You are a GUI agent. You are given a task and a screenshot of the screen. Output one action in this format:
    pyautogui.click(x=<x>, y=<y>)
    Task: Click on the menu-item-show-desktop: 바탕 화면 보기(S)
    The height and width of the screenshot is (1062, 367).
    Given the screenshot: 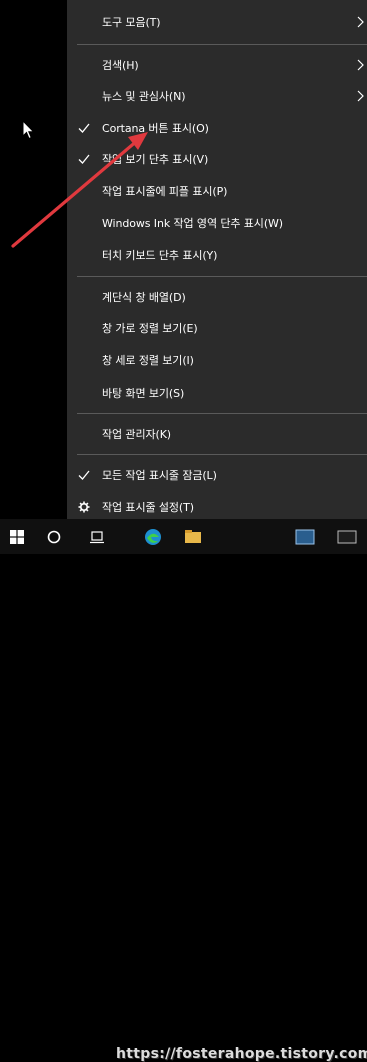 What is the action you would take?
    pyautogui.click(x=217, y=393)
    